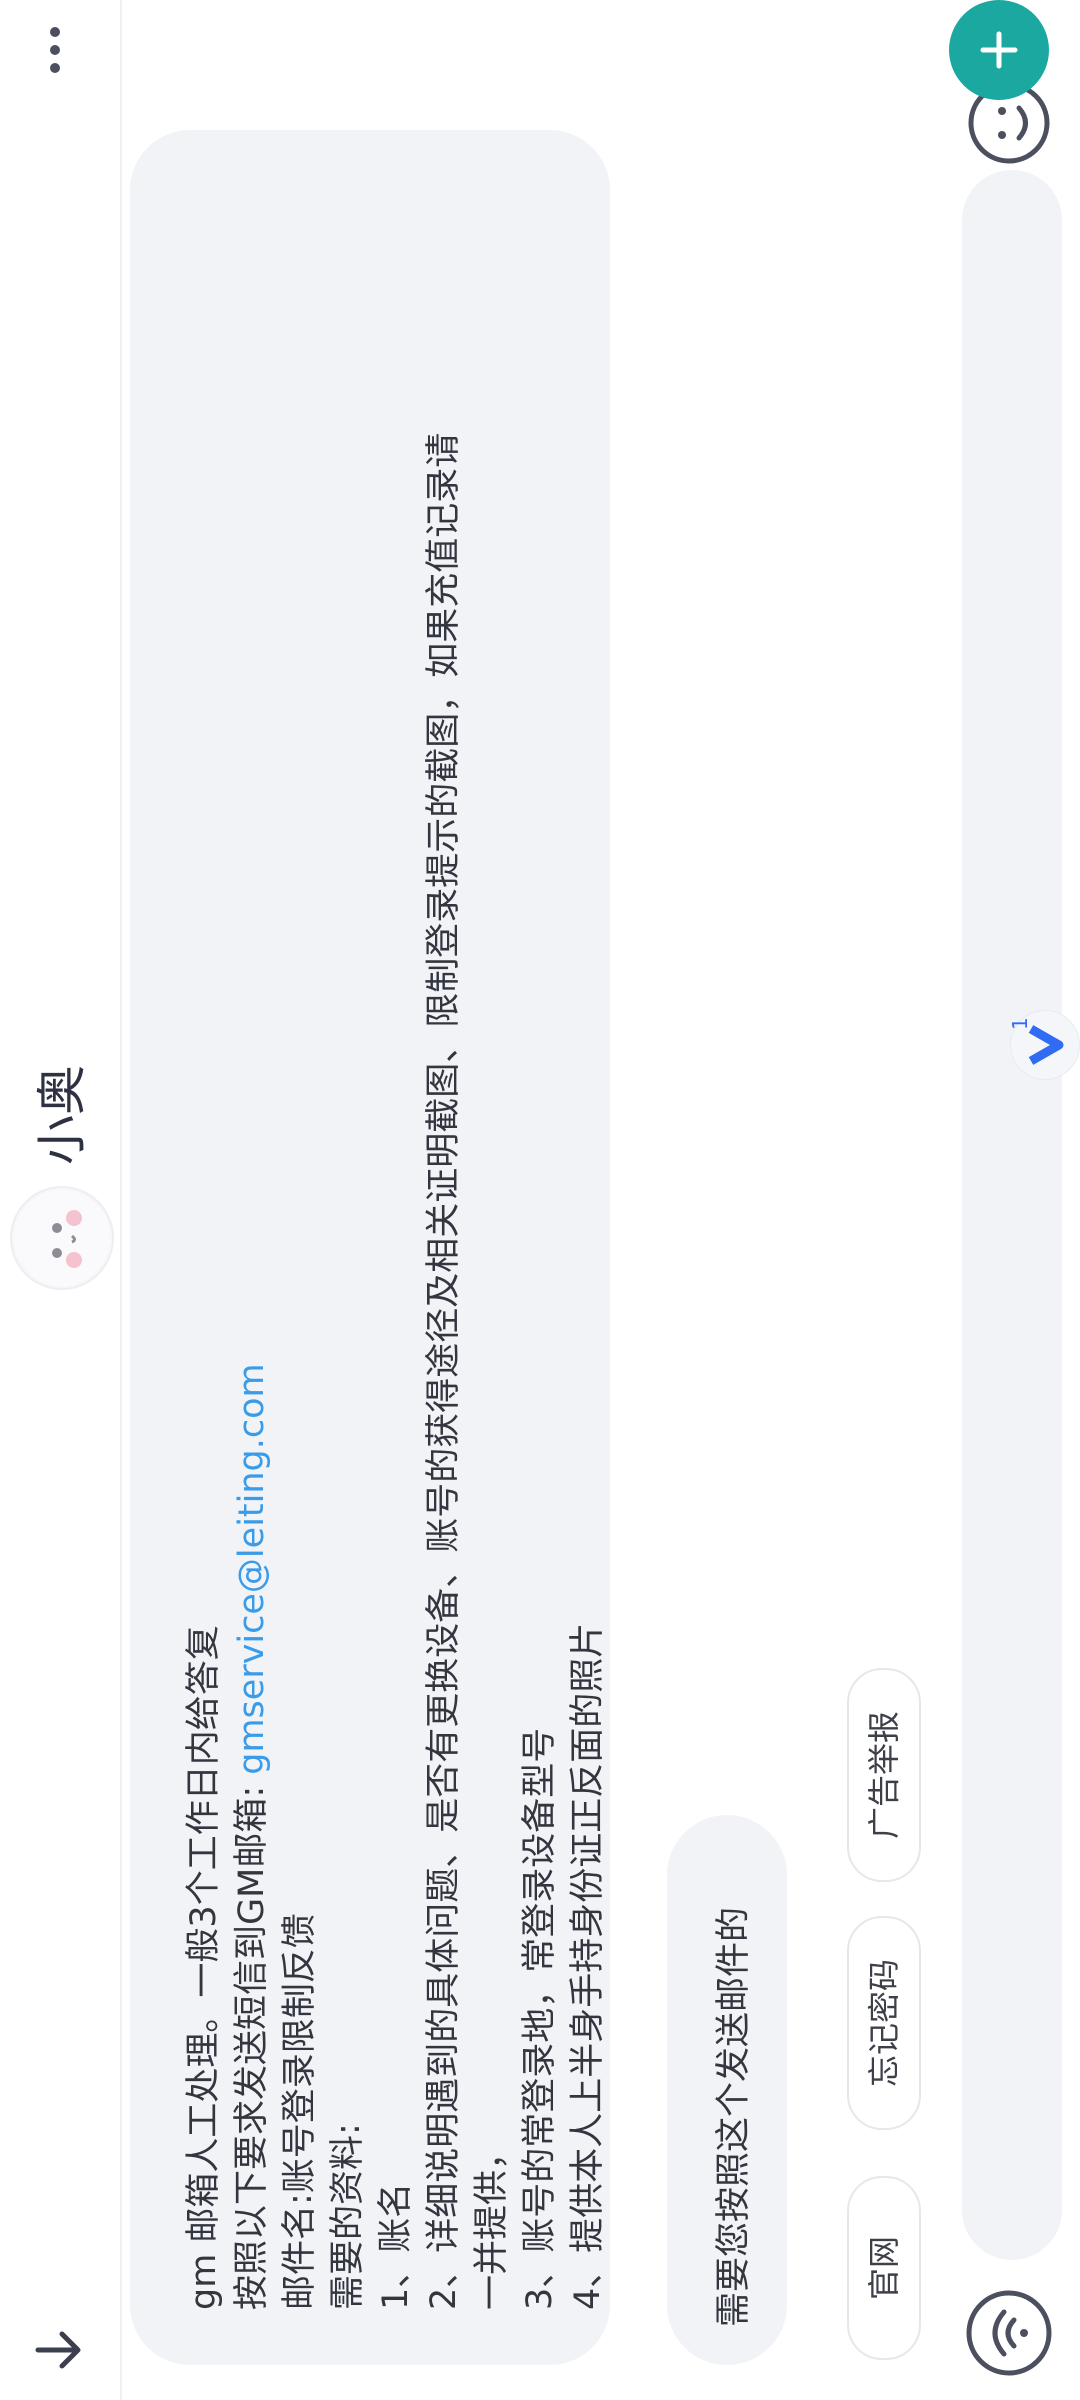 The width and height of the screenshot is (1080, 2400). What do you see at coordinates (884, 2023) in the screenshot?
I see `quick-action-forgot-password: 忘记密码` at bounding box center [884, 2023].